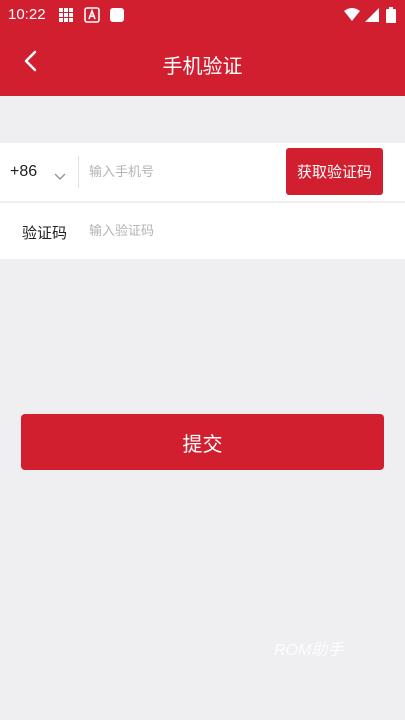 The image size is (405, 720). Describe the element at coordinates (372, 15) in the screenshot. I see `signal-icon` at that location.